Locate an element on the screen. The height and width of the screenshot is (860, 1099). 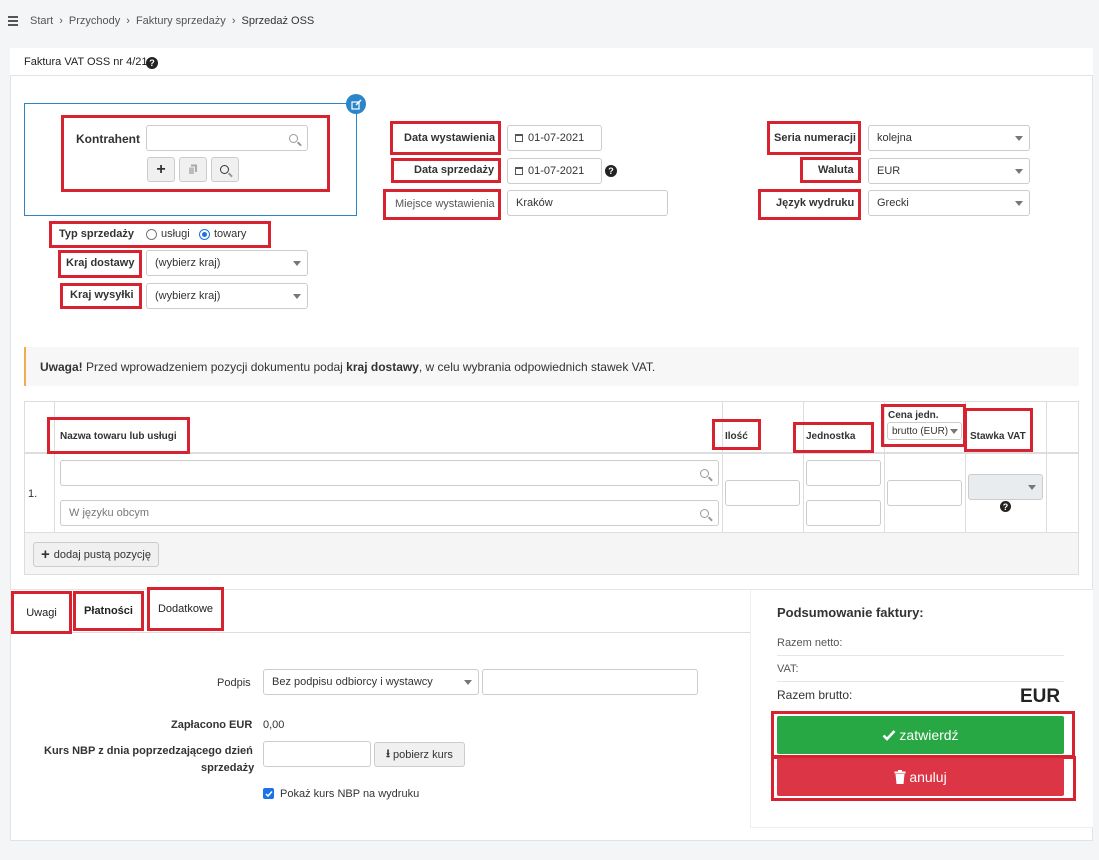
series-select: kolejna is located at coordinates (949, 138).